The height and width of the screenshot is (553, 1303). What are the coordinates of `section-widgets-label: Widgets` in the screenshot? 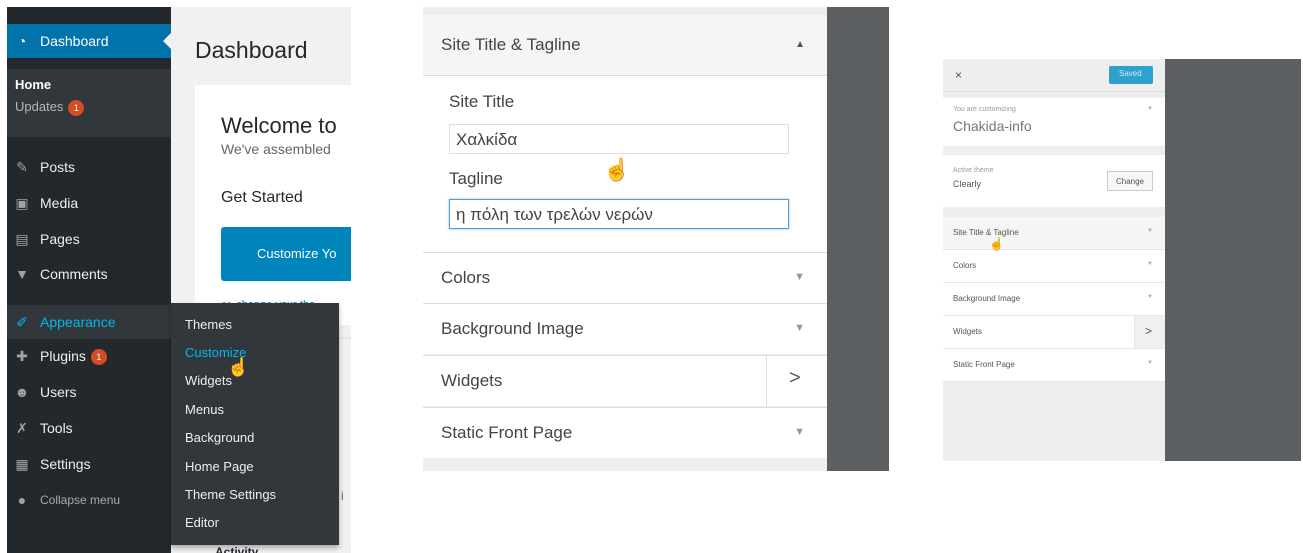 It's located at (472, 380).